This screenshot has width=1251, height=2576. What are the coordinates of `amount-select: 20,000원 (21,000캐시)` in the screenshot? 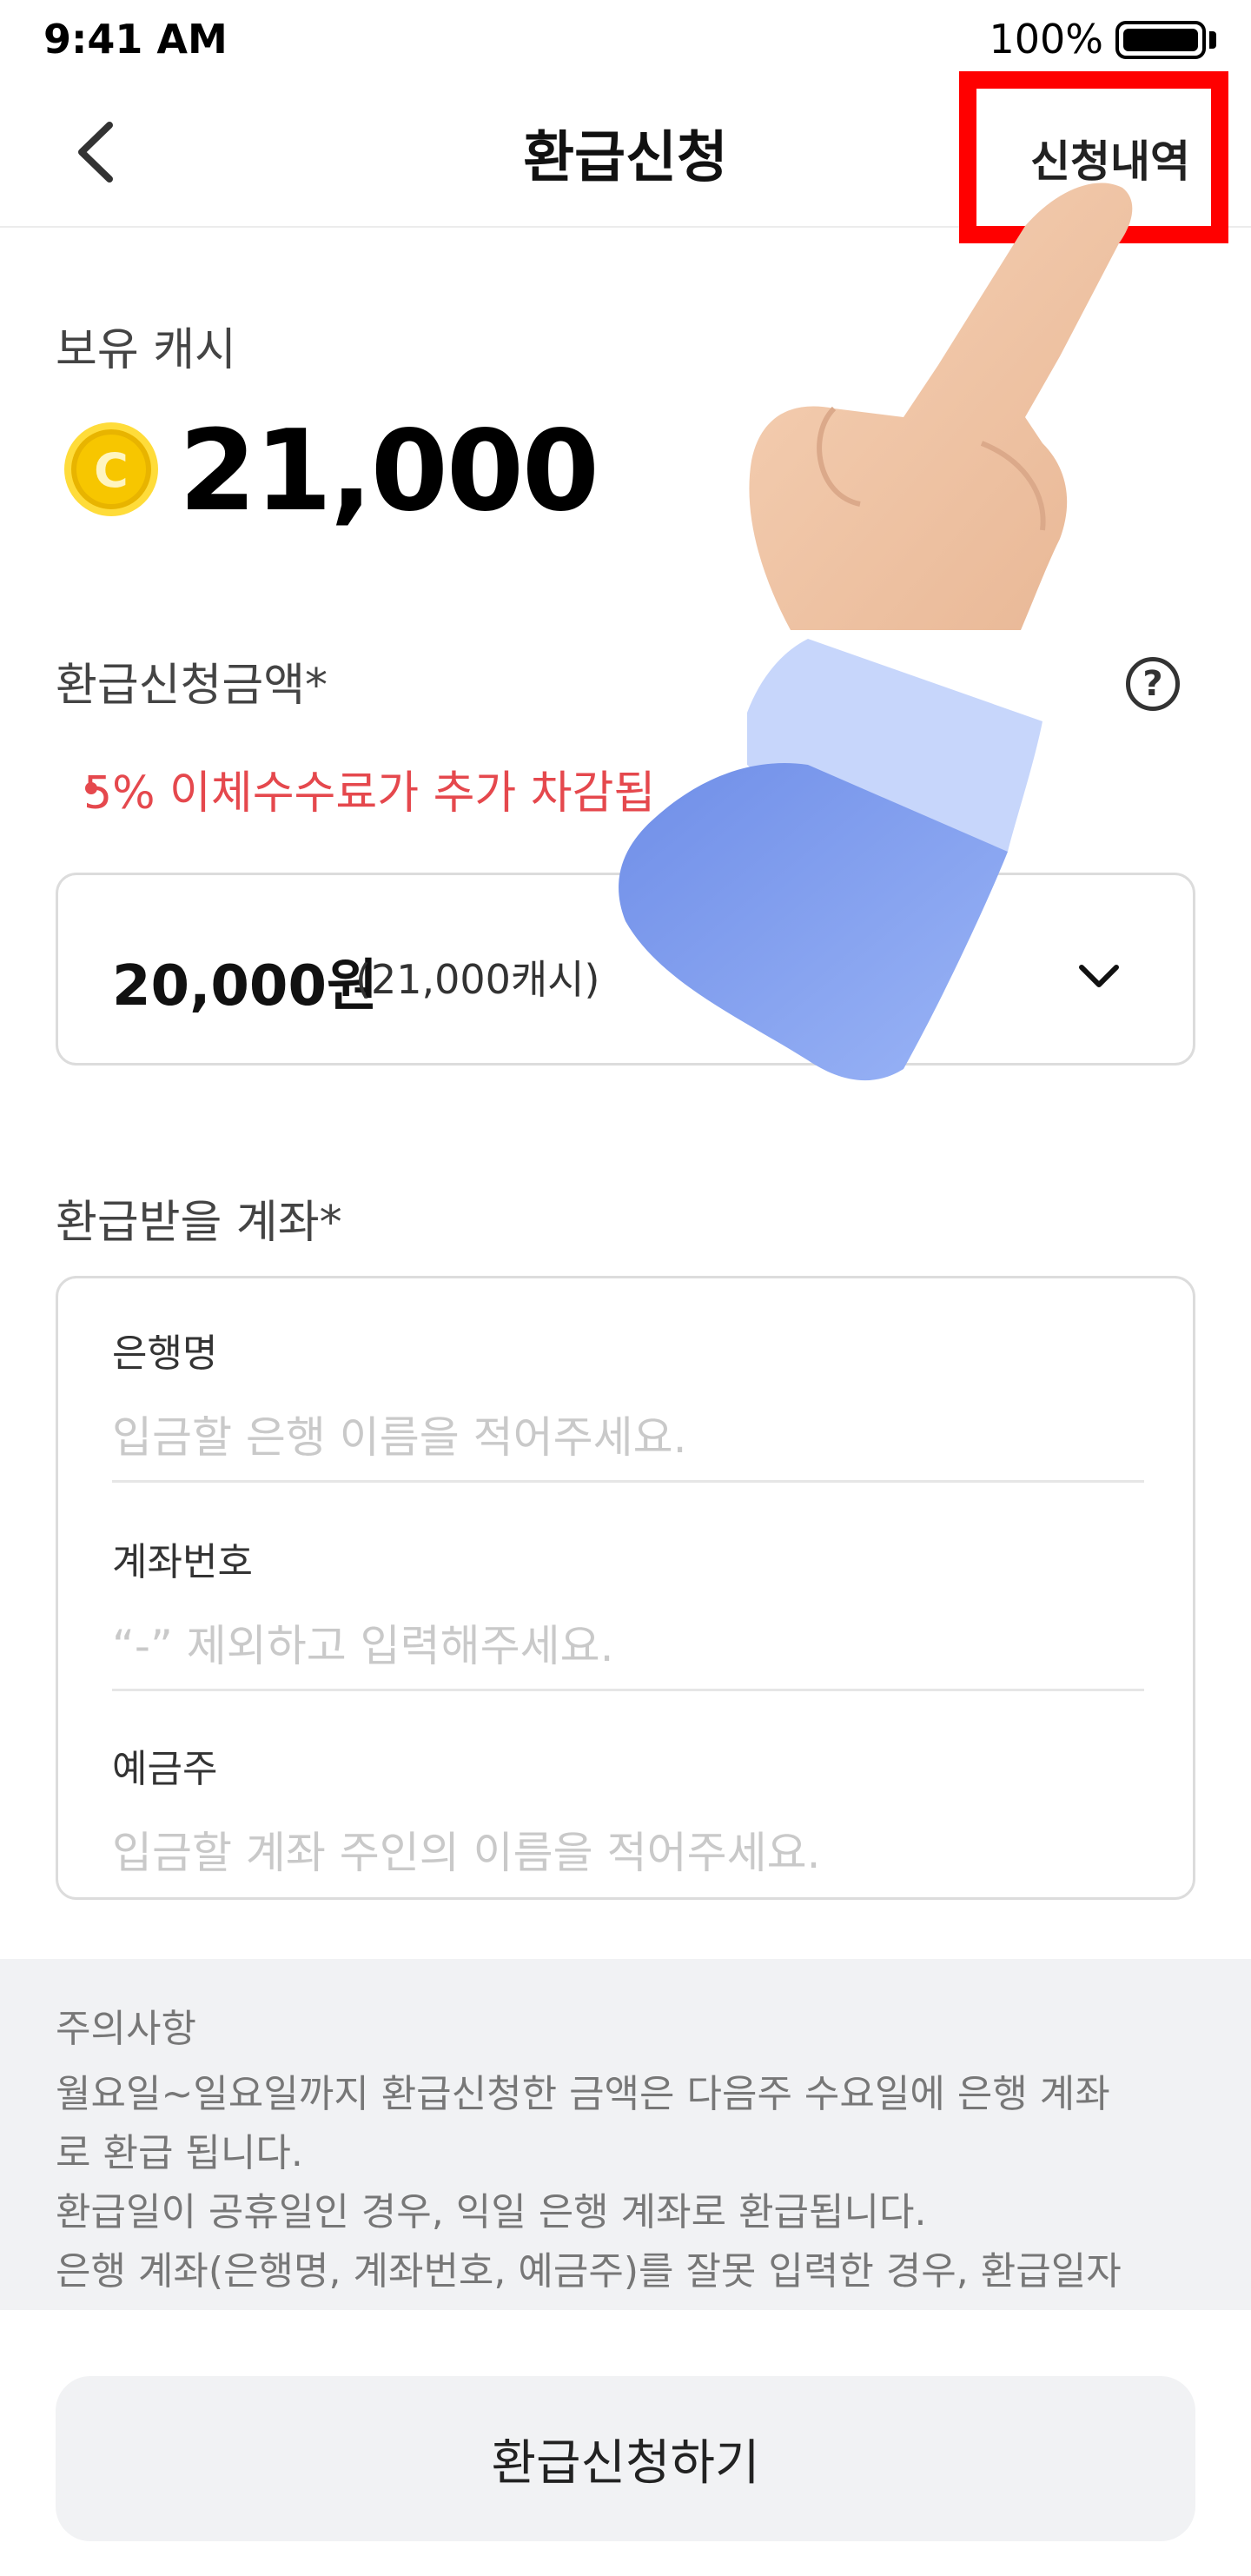 It's located at (625, 969).